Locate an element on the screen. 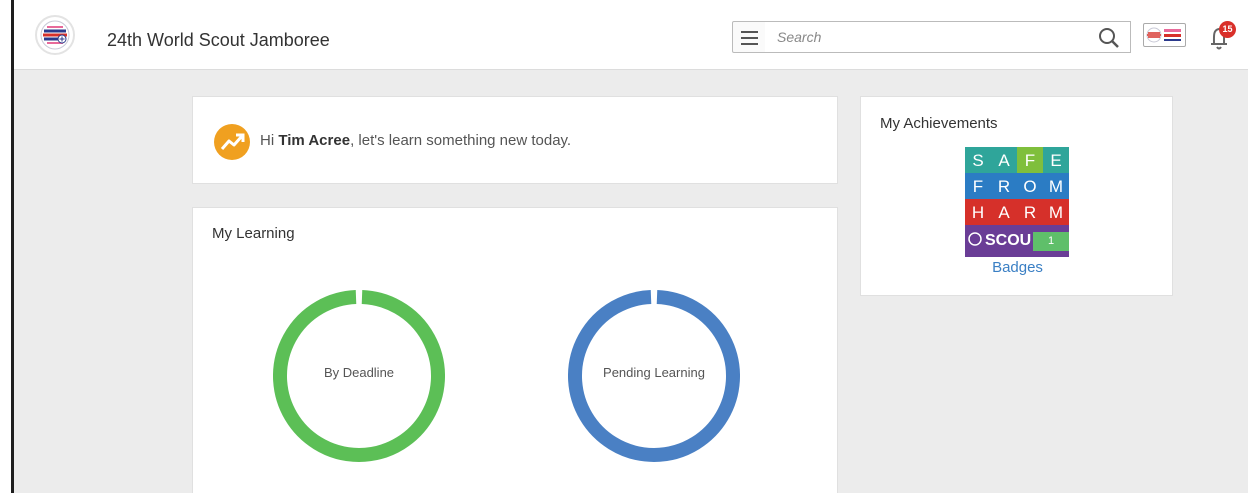  badge-letter: O is located at coordinates (1029, 186).